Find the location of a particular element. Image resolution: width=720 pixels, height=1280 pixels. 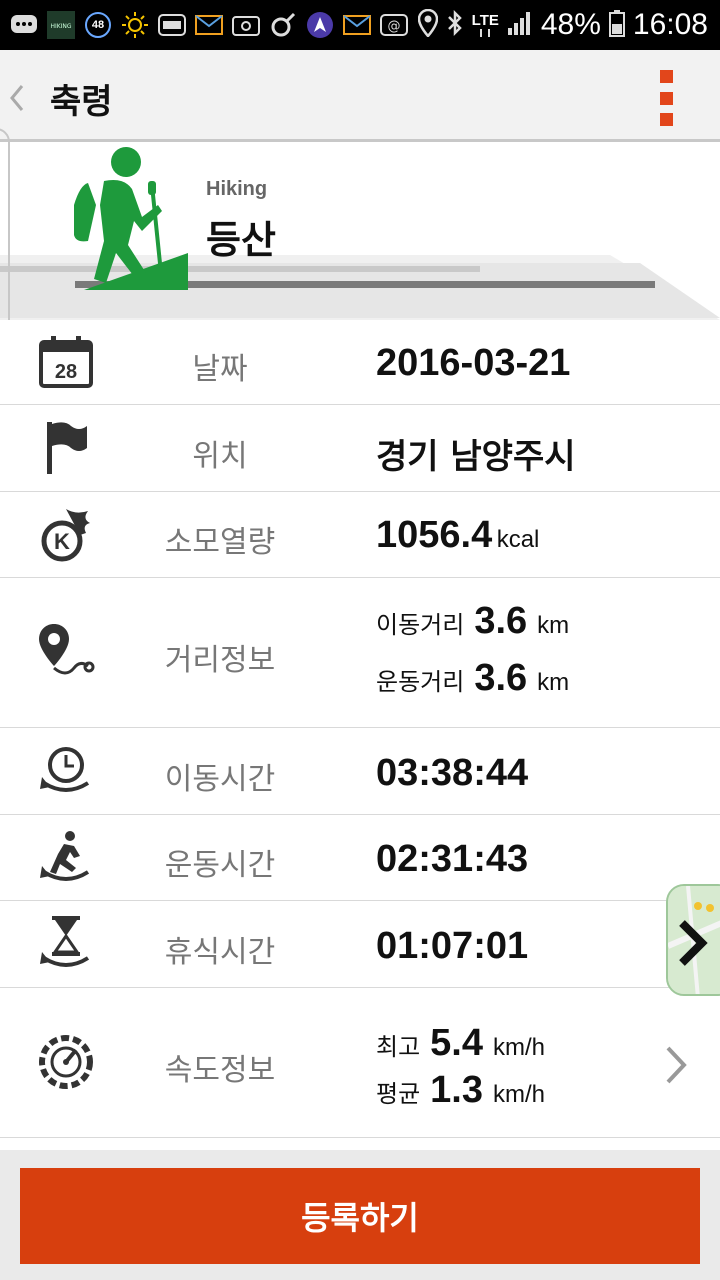

lte-text: LTE is located at coordinates (485, 20).